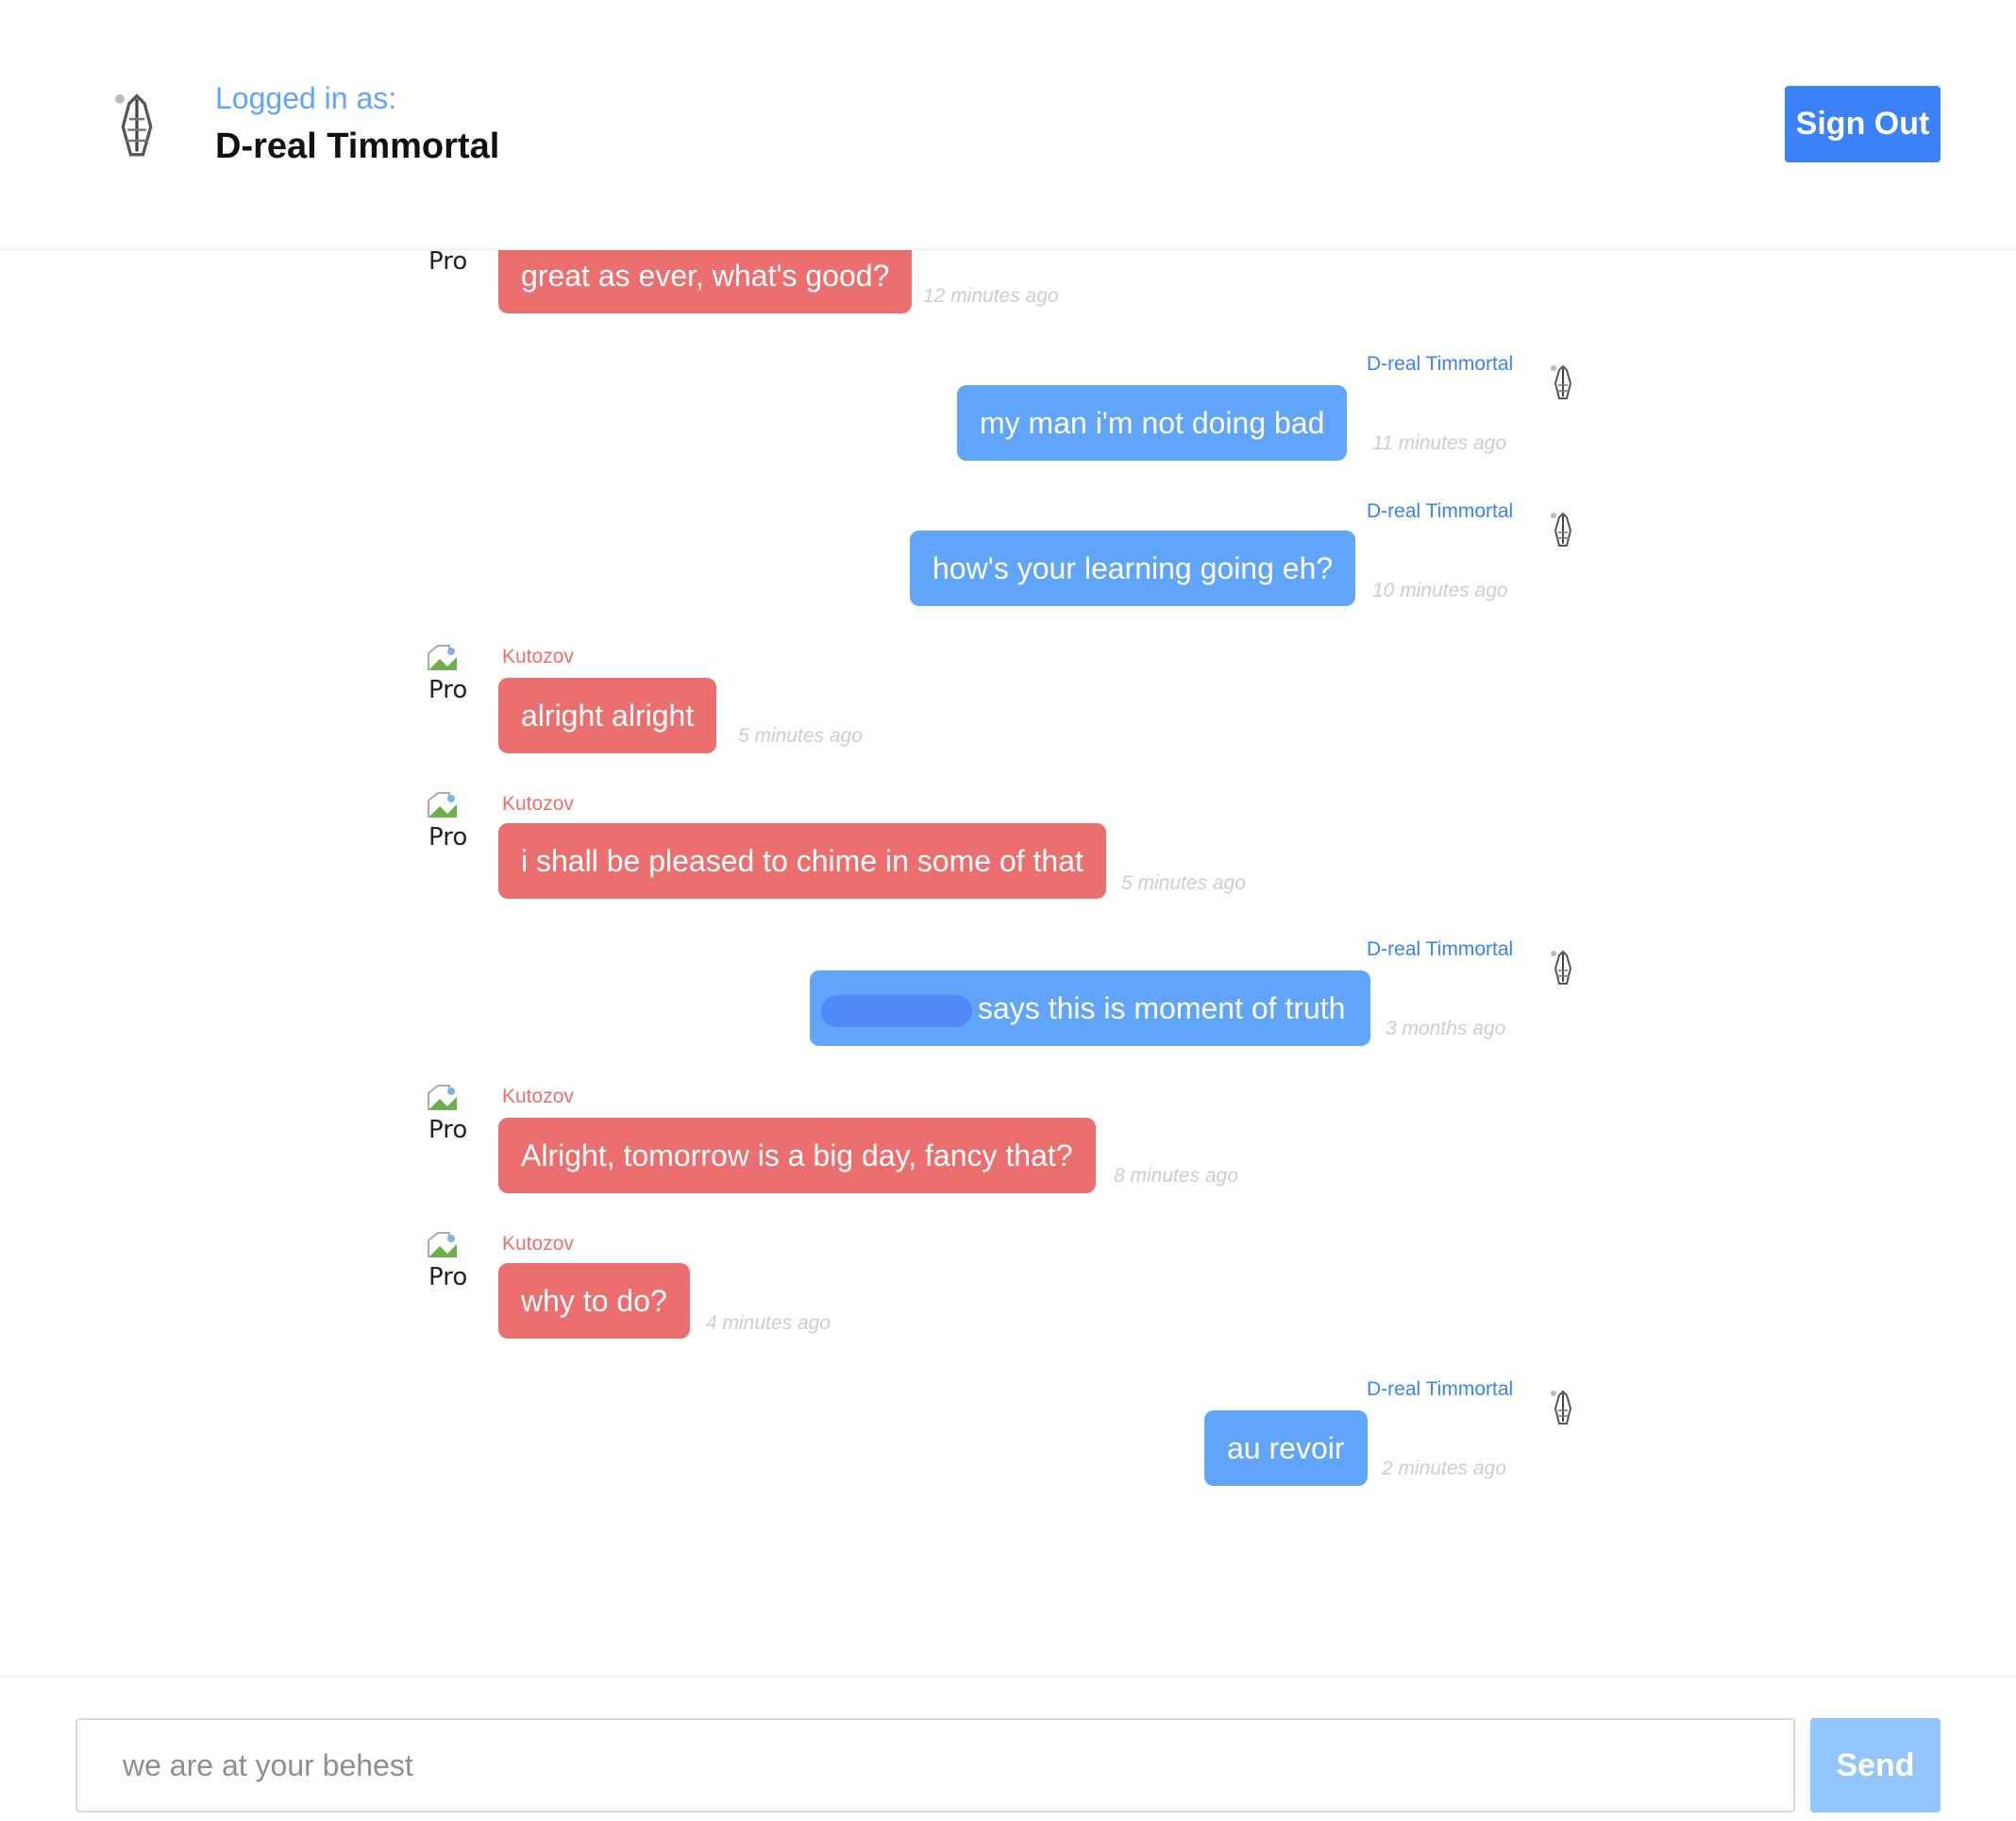  I want to click on current-username: D-real Timmortal, so click(357, 146).